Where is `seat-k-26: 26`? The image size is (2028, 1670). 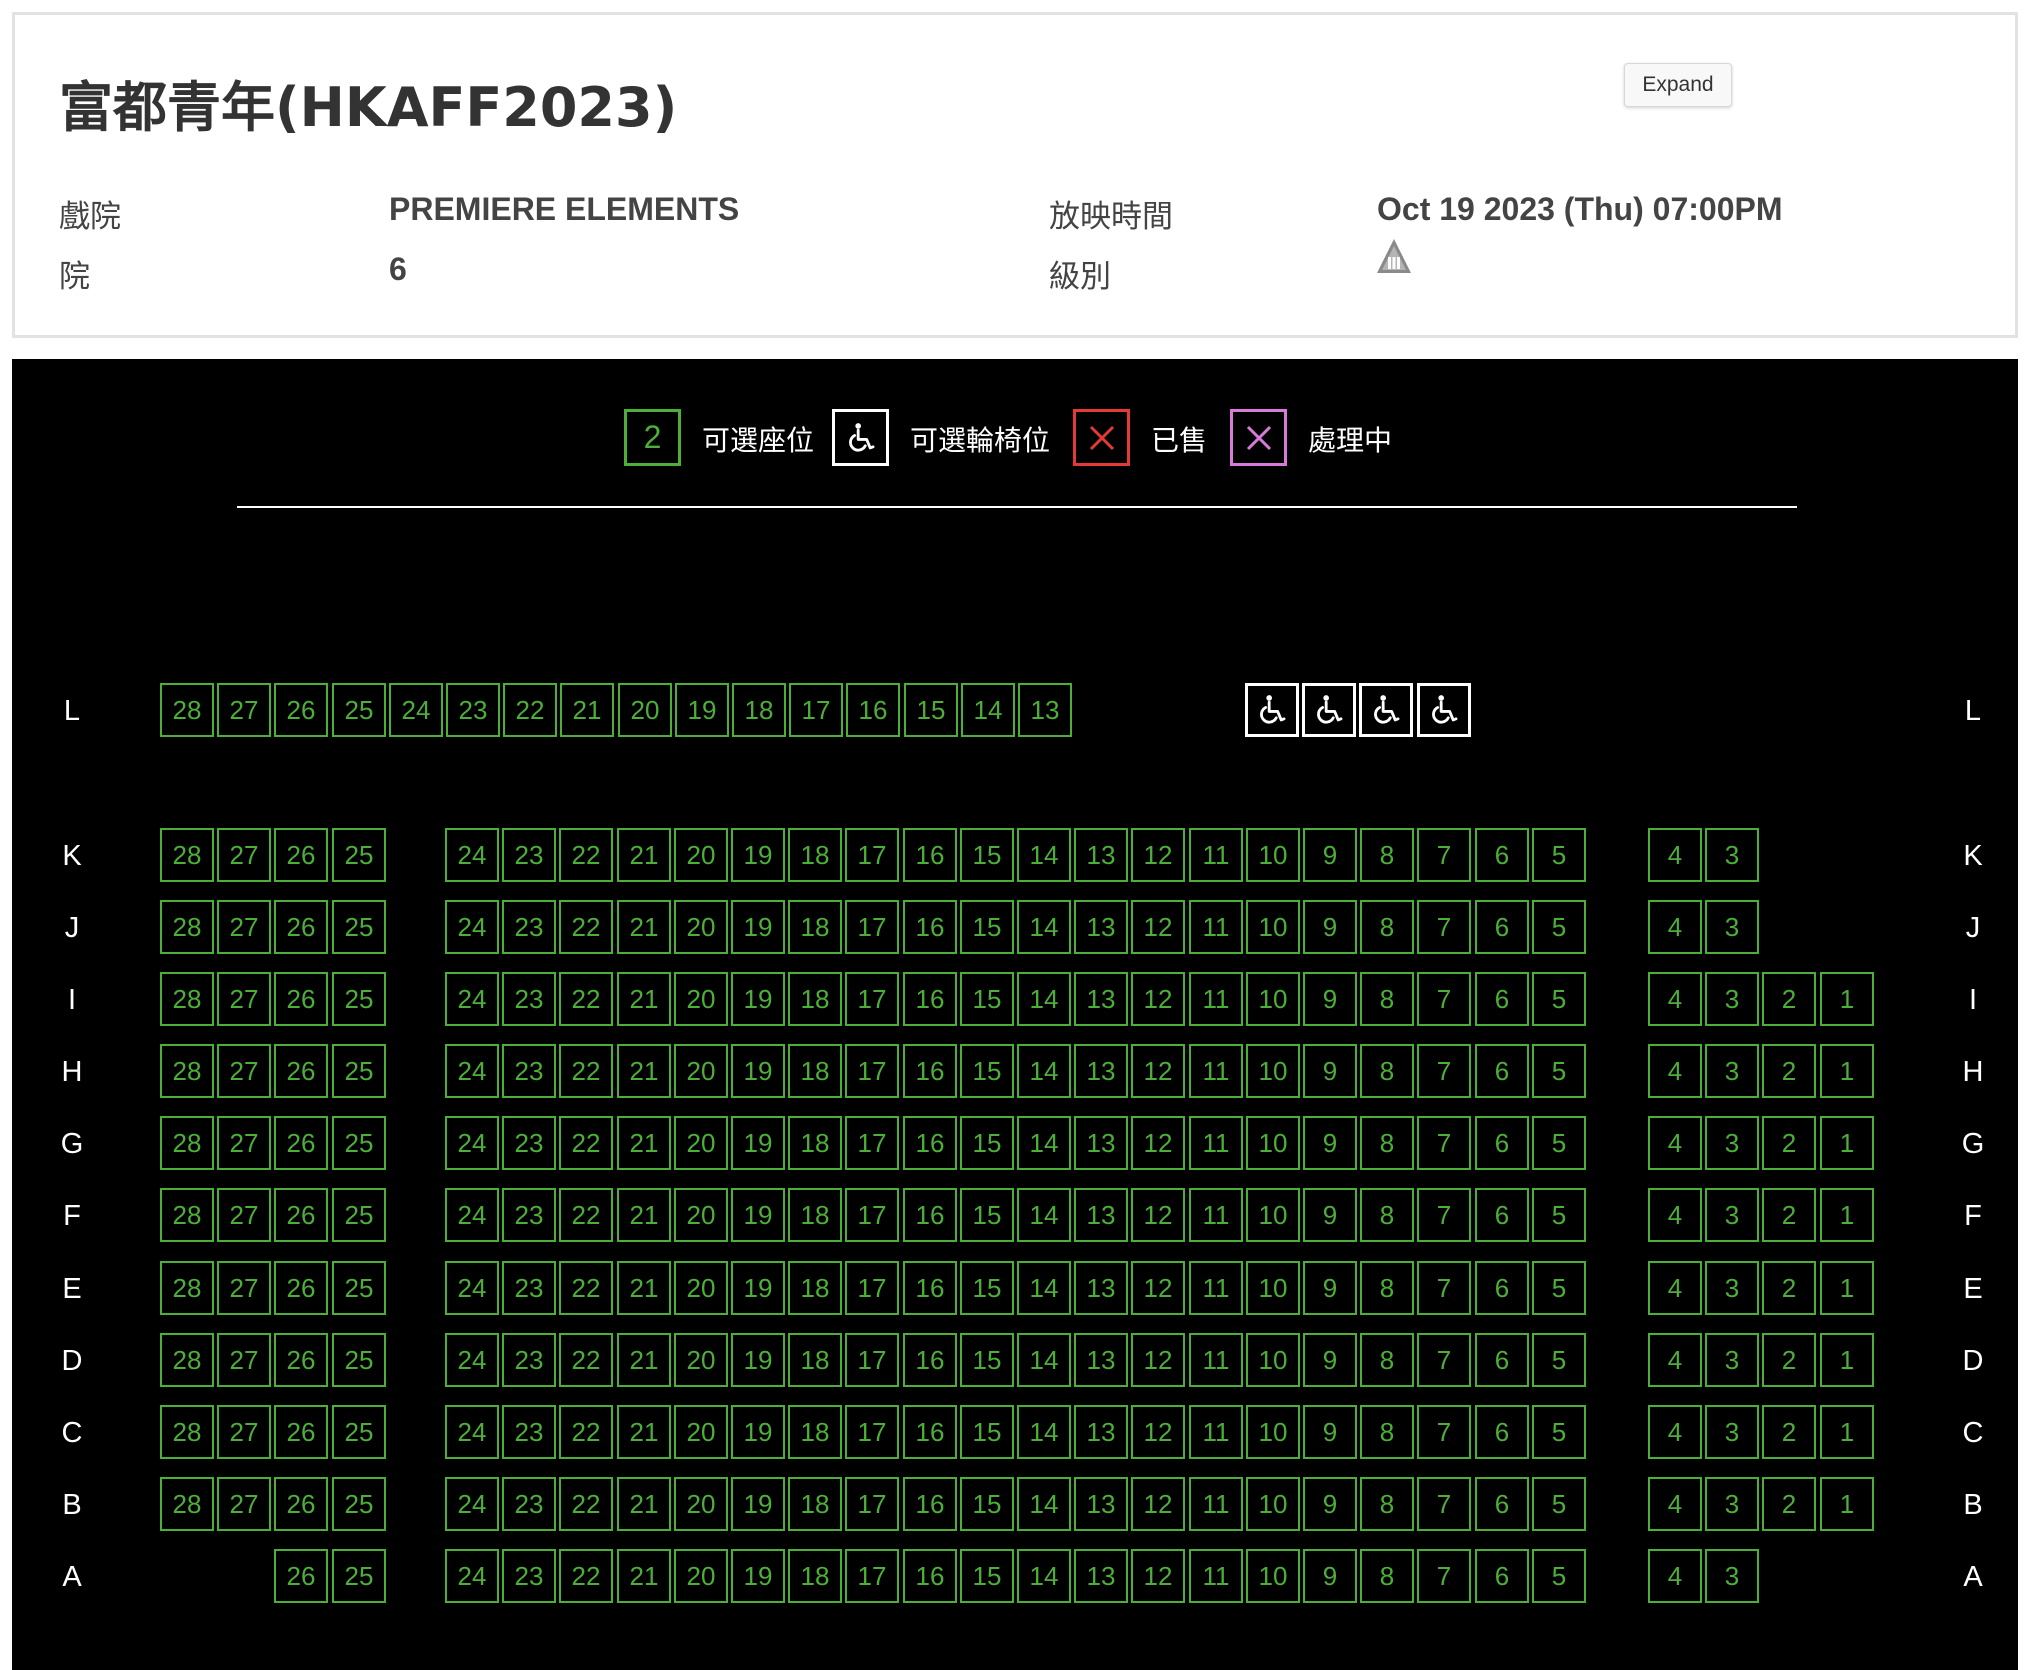
seat-k-26: 26 is located at coordinates (301, 855).